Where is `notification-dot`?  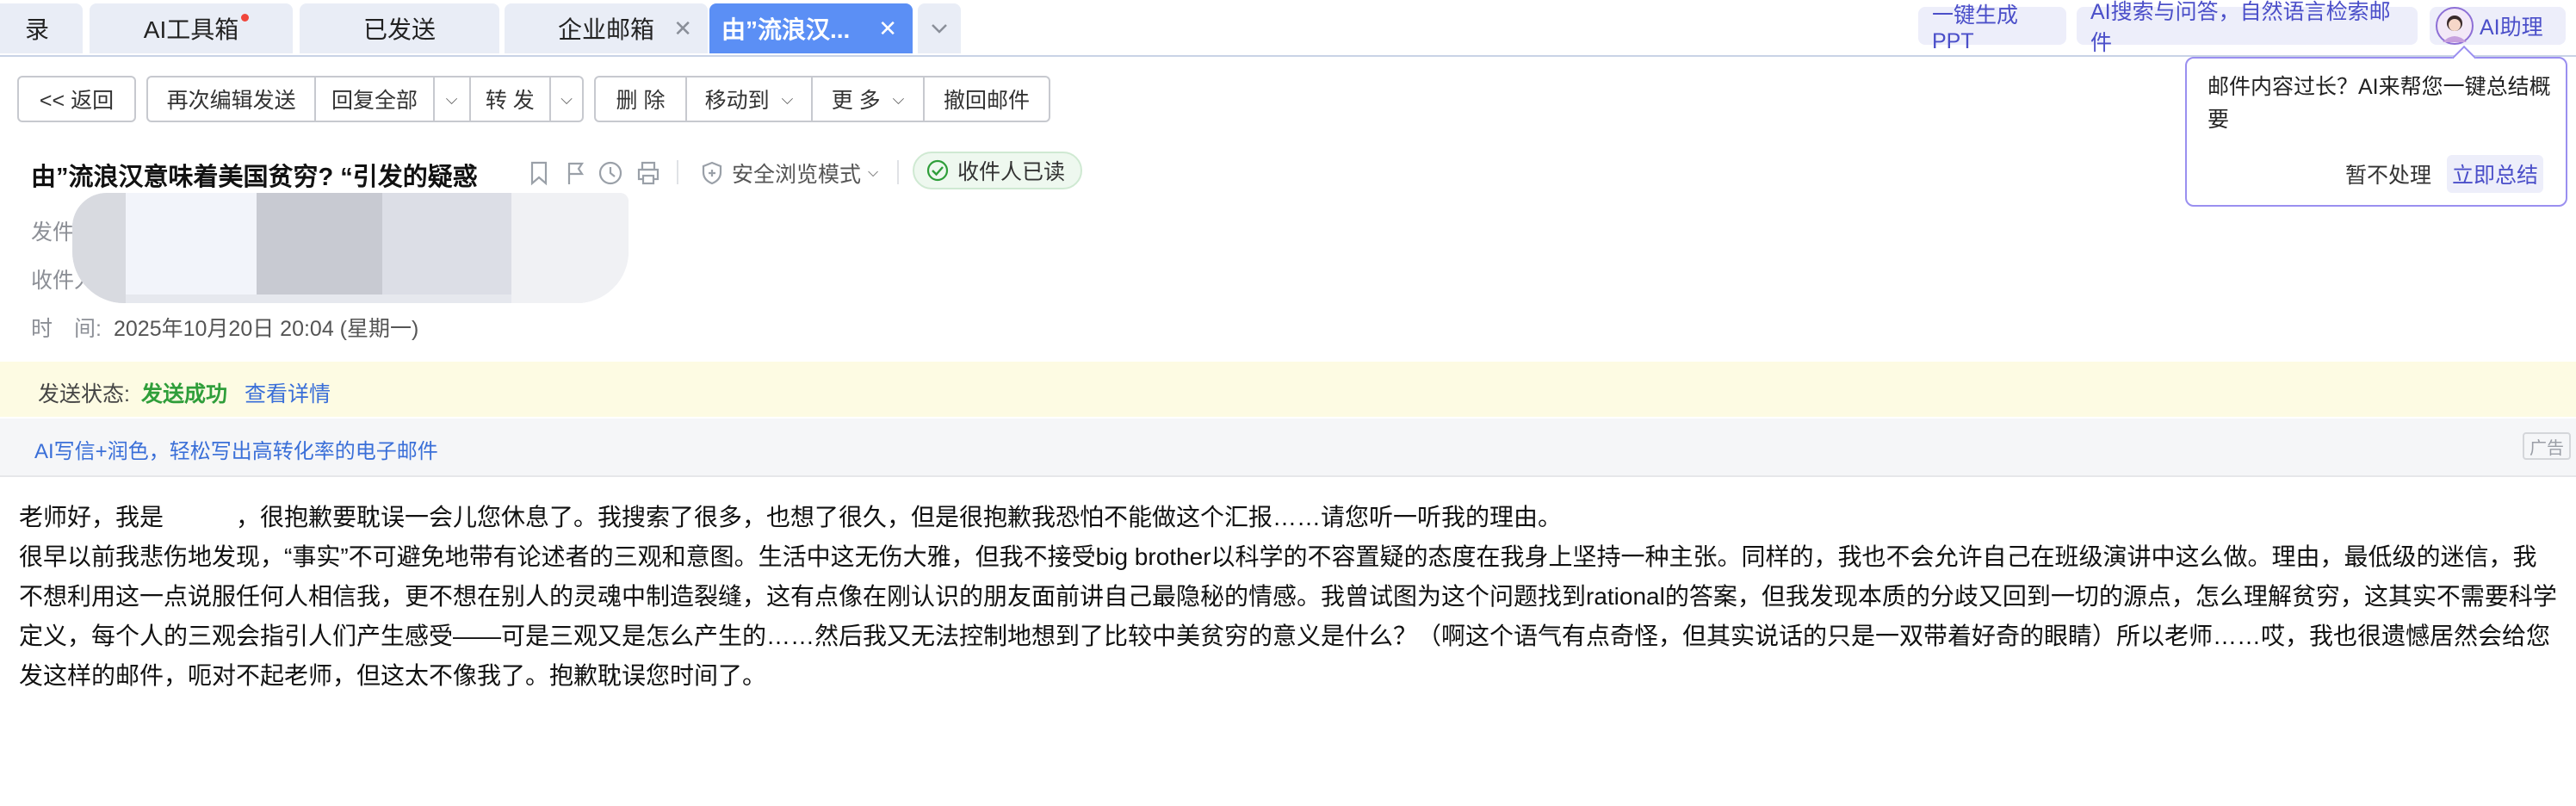
notification-dot is located at coordinates (245, 18).